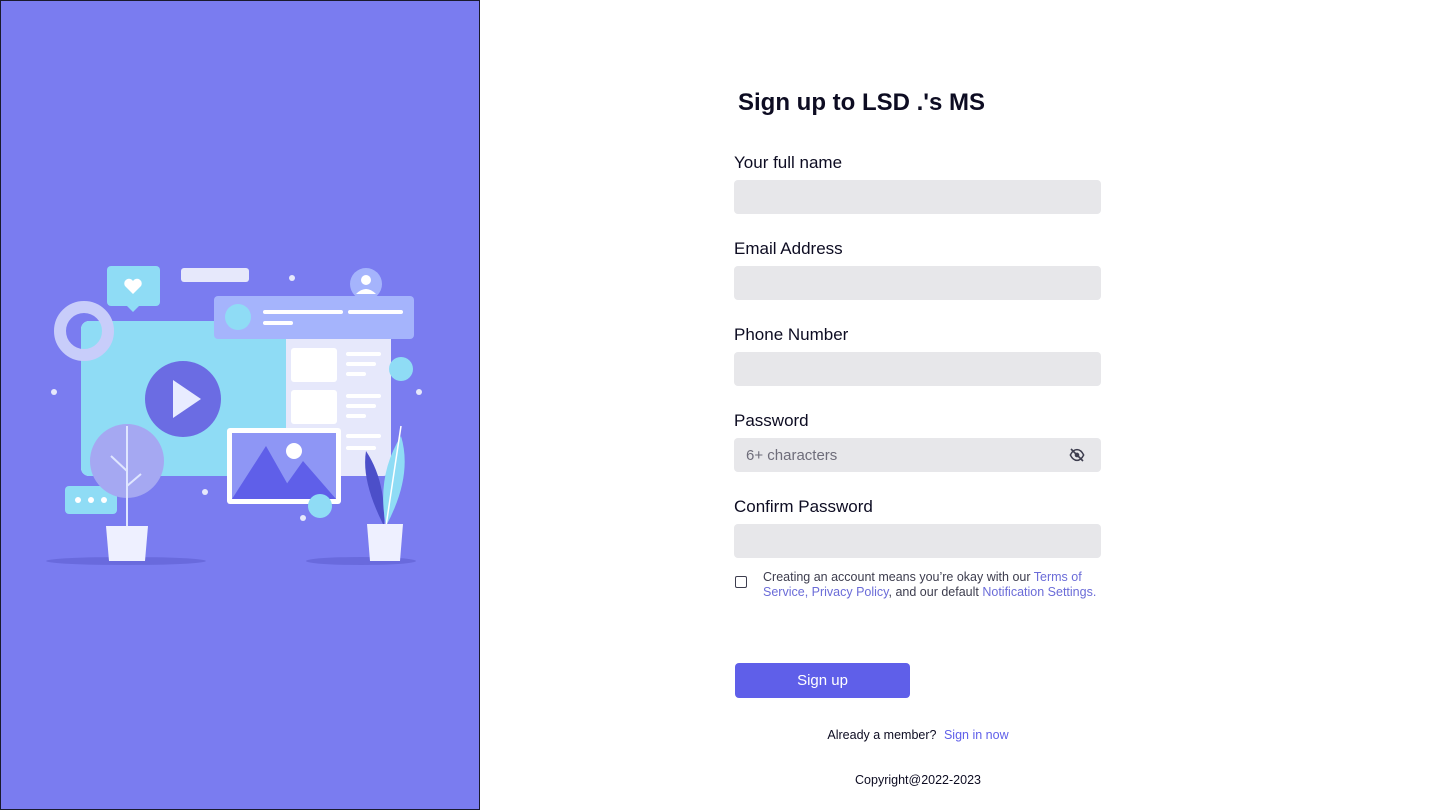 Image resolution: width=1440 pixels, height=810 pixels. Describe the element at coordinates (234, 415) in the screenshot. I see `video-content-illustration` at that location.